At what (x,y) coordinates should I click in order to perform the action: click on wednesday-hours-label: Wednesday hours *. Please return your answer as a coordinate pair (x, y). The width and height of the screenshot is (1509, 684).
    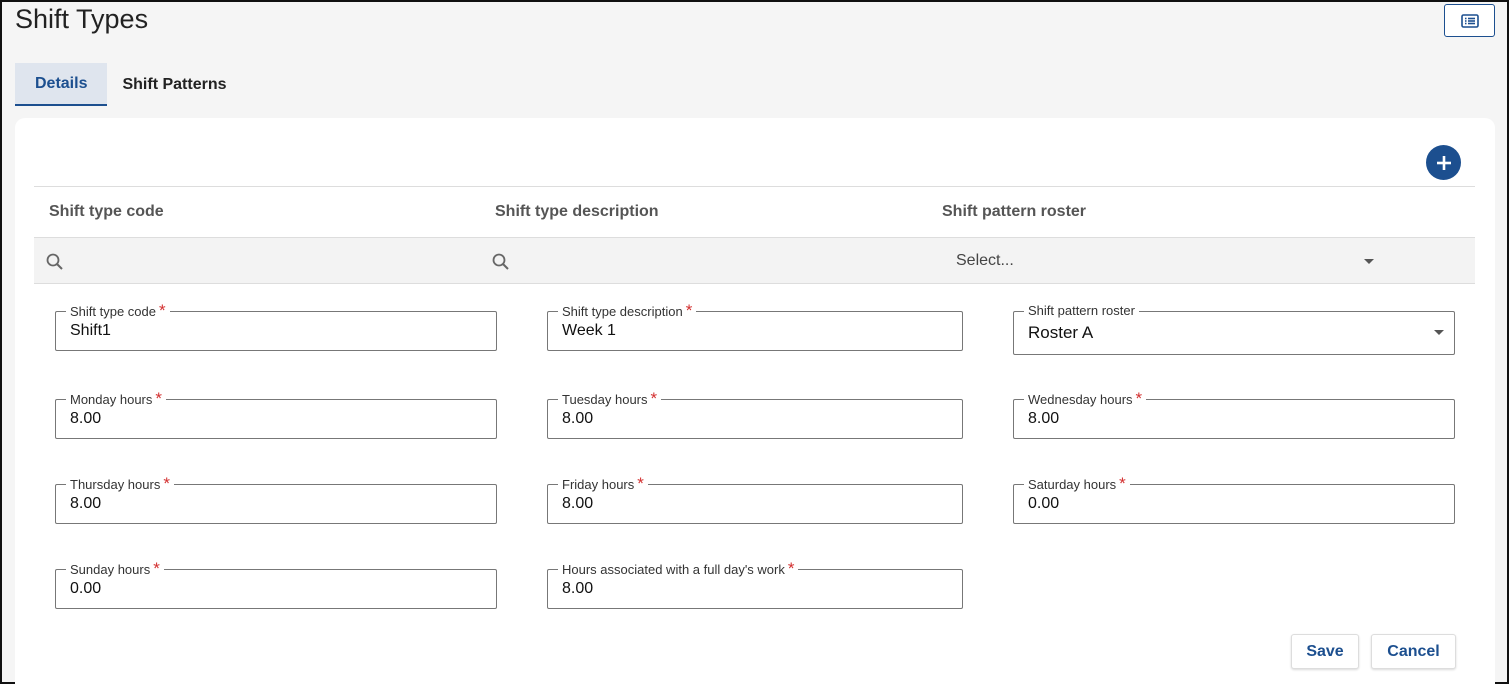
    Looking at the image, I should click on (1085, 399).